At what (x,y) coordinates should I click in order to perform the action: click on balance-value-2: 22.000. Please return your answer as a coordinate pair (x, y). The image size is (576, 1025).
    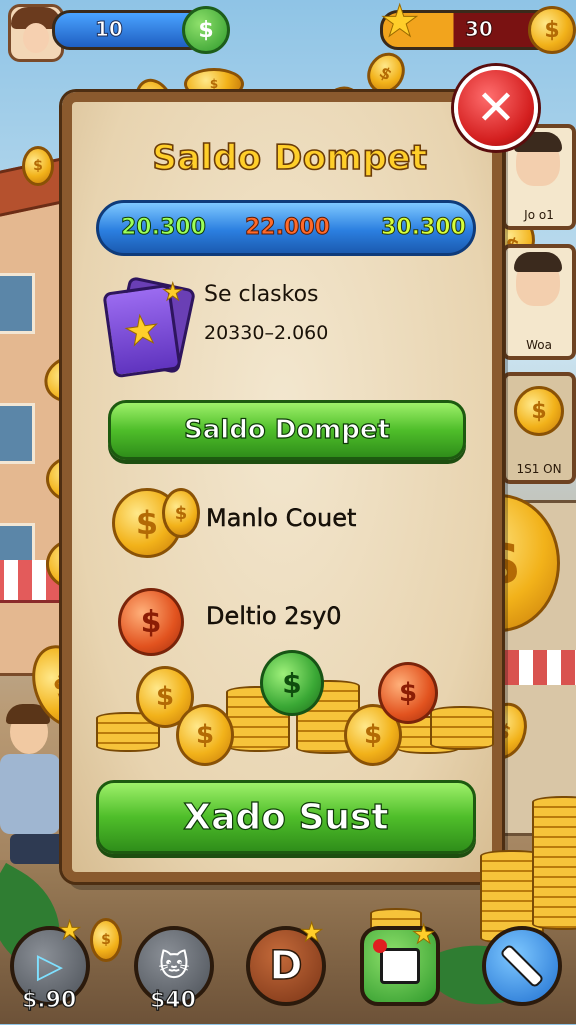
    Looking at the image, I should click on (288, 228).